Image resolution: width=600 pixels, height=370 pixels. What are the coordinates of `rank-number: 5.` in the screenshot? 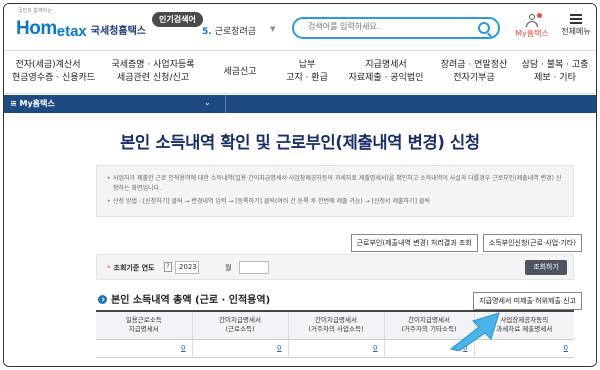 It's located at (207, 32).